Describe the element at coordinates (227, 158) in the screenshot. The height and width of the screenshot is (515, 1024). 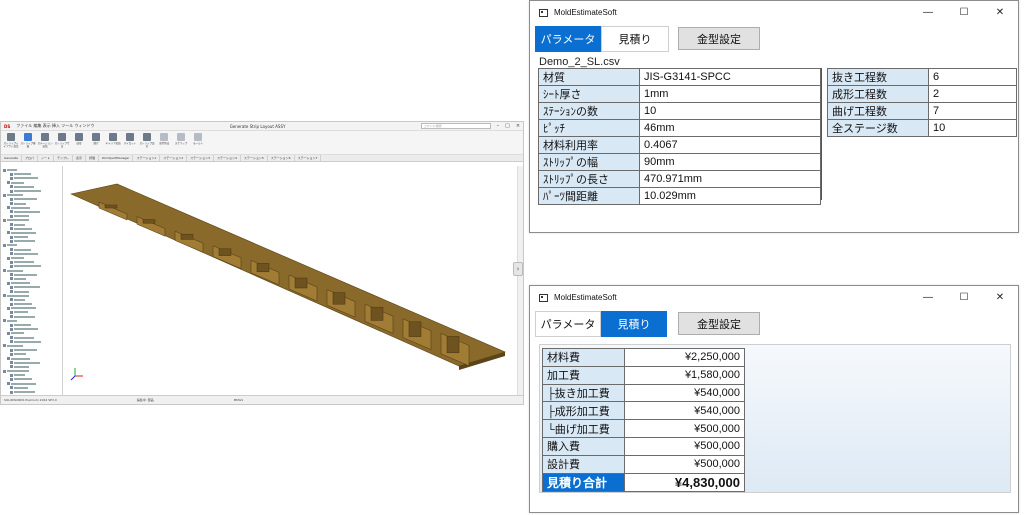
I see `cad-tab: ステーション4` at that location.